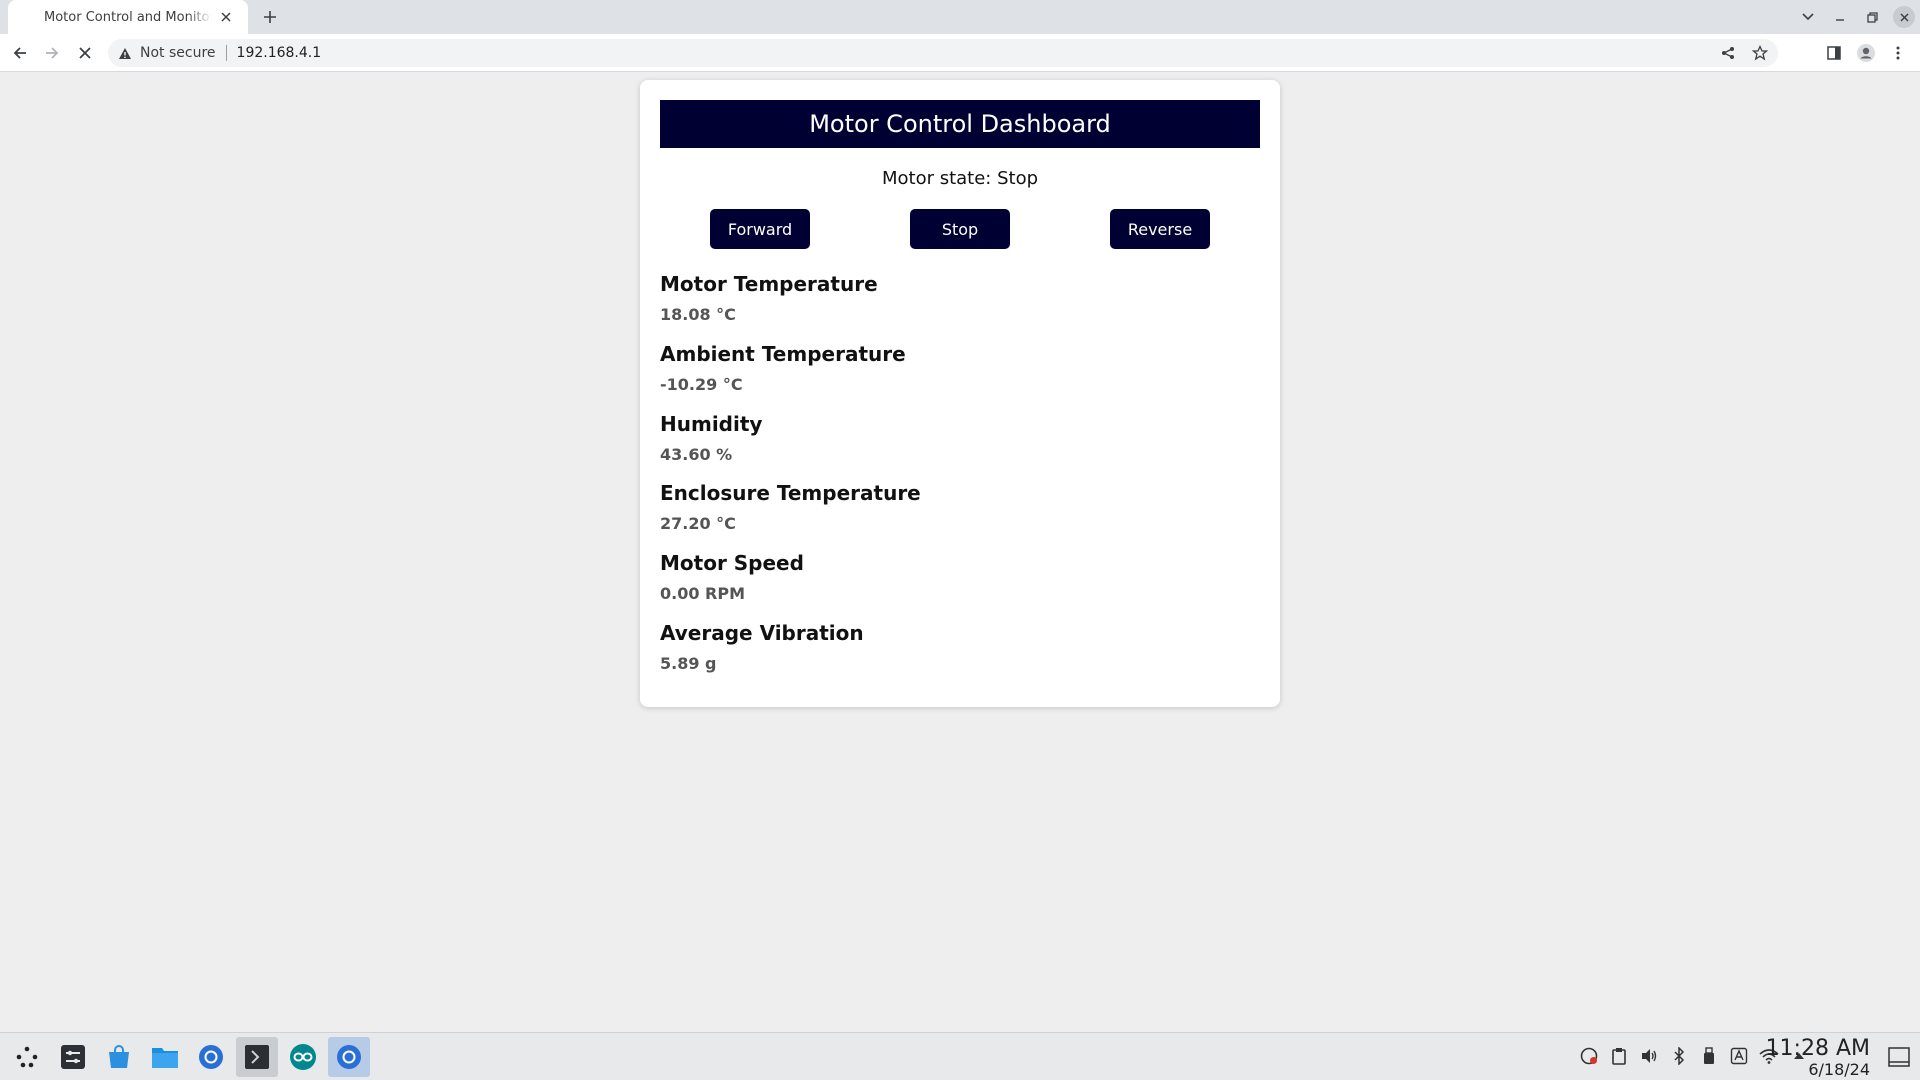  I want to click on motor-control-buttons: Forward Stop Reverse, so click(960, 229).